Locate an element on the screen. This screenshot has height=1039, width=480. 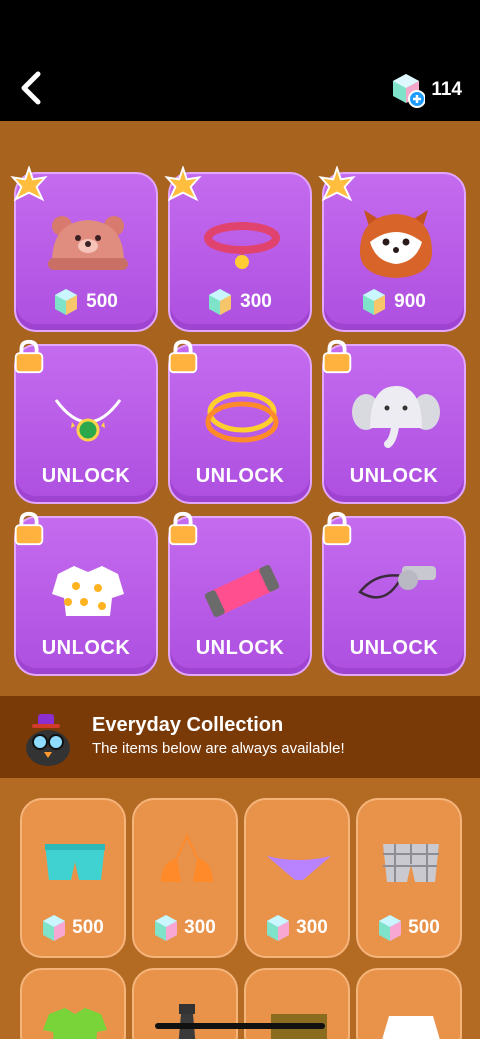
necklace-icon is located at coordinates (88, 420).